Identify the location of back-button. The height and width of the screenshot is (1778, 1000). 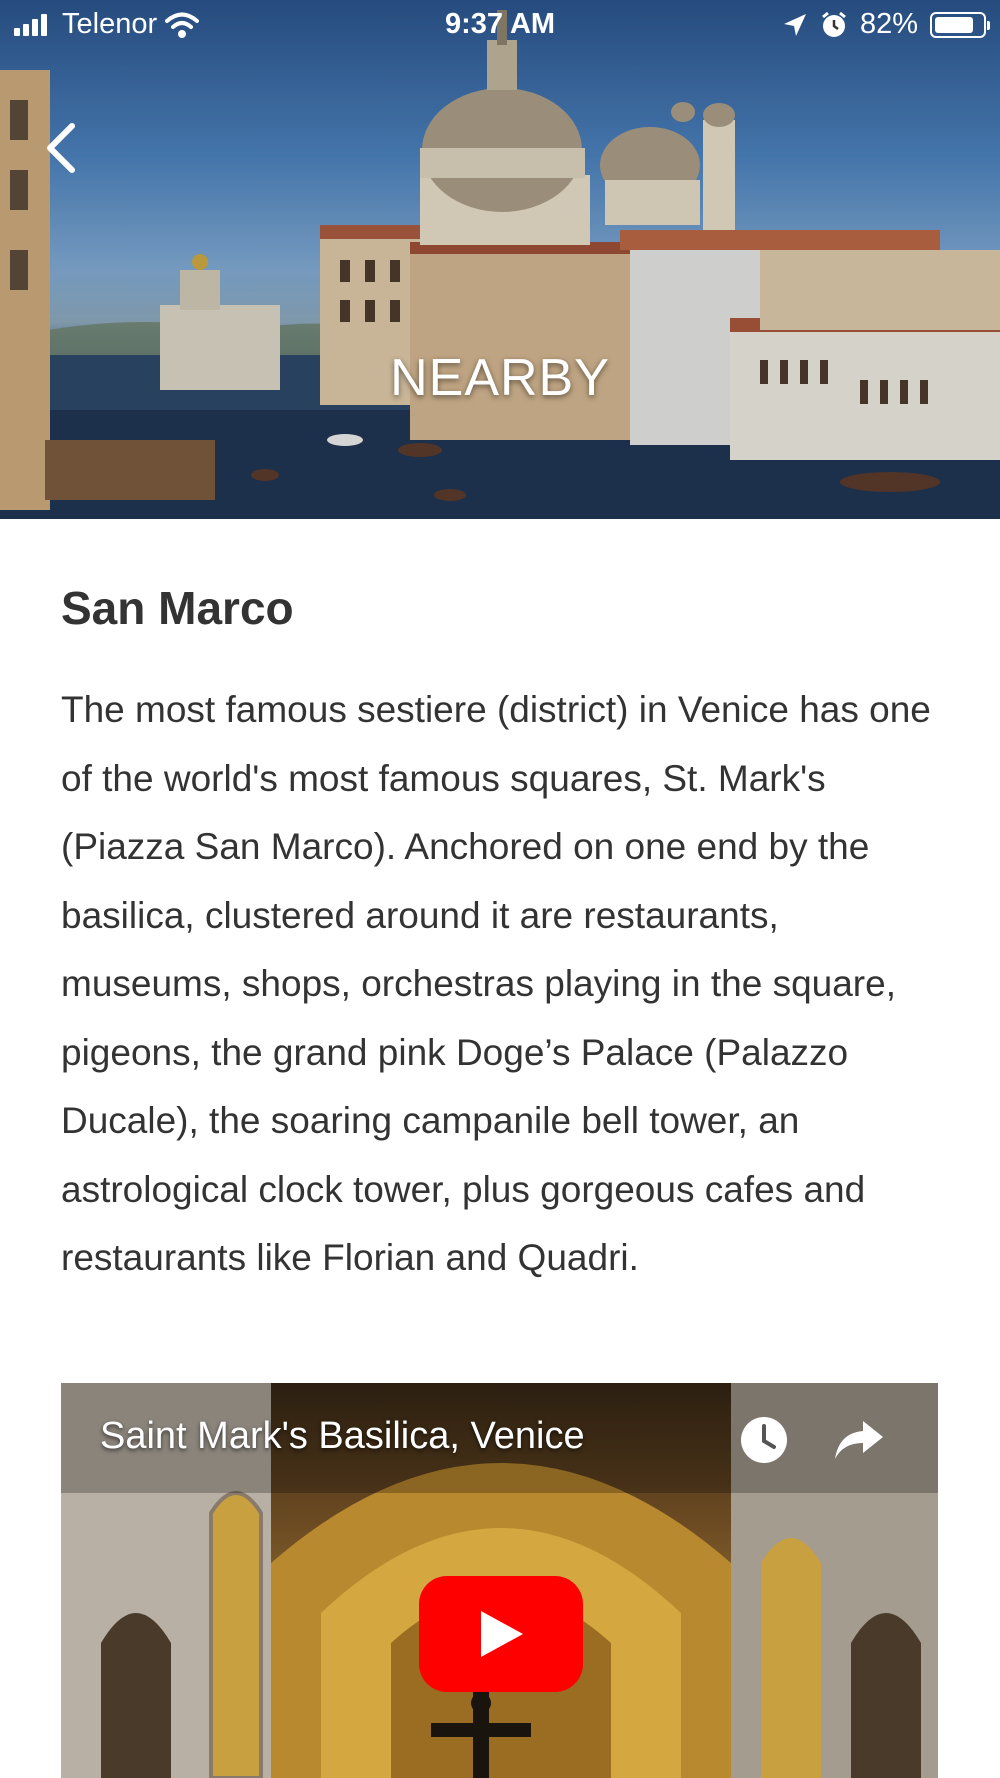
(63, 148).